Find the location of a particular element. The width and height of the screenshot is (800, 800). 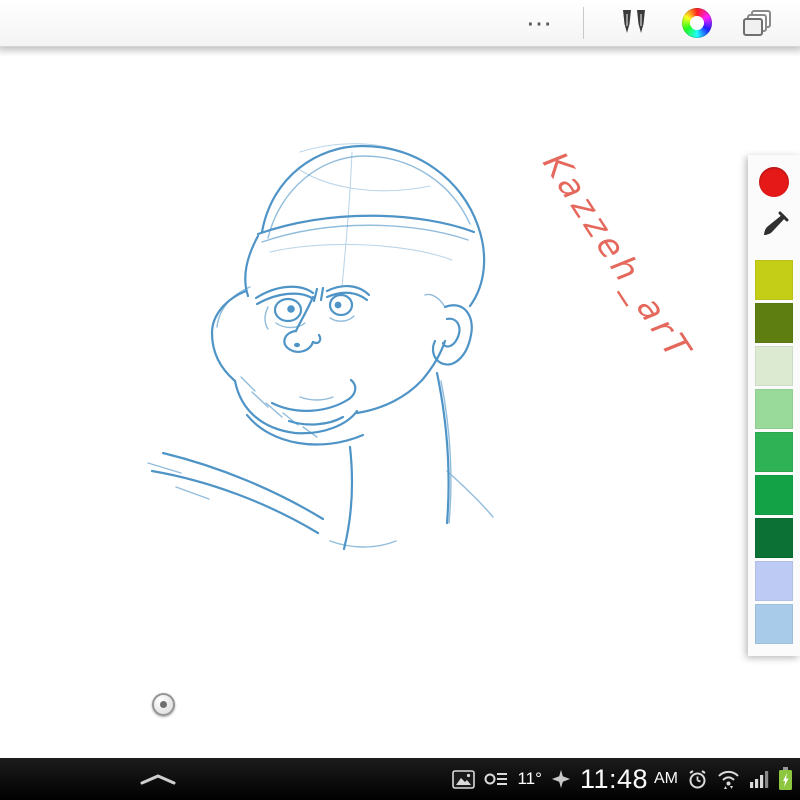

top-toolbar: ⋯ is located at coordinates (400, 23).